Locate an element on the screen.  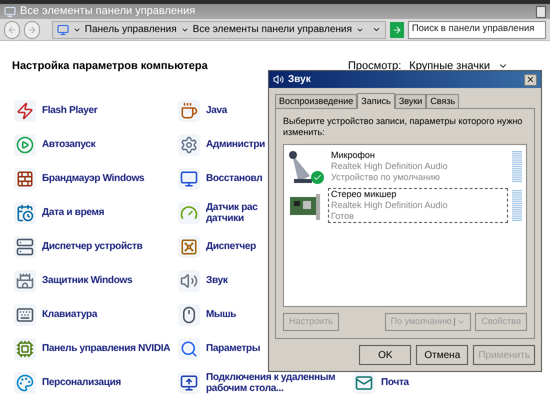
chip-icon is located at coordinates (25, 349).